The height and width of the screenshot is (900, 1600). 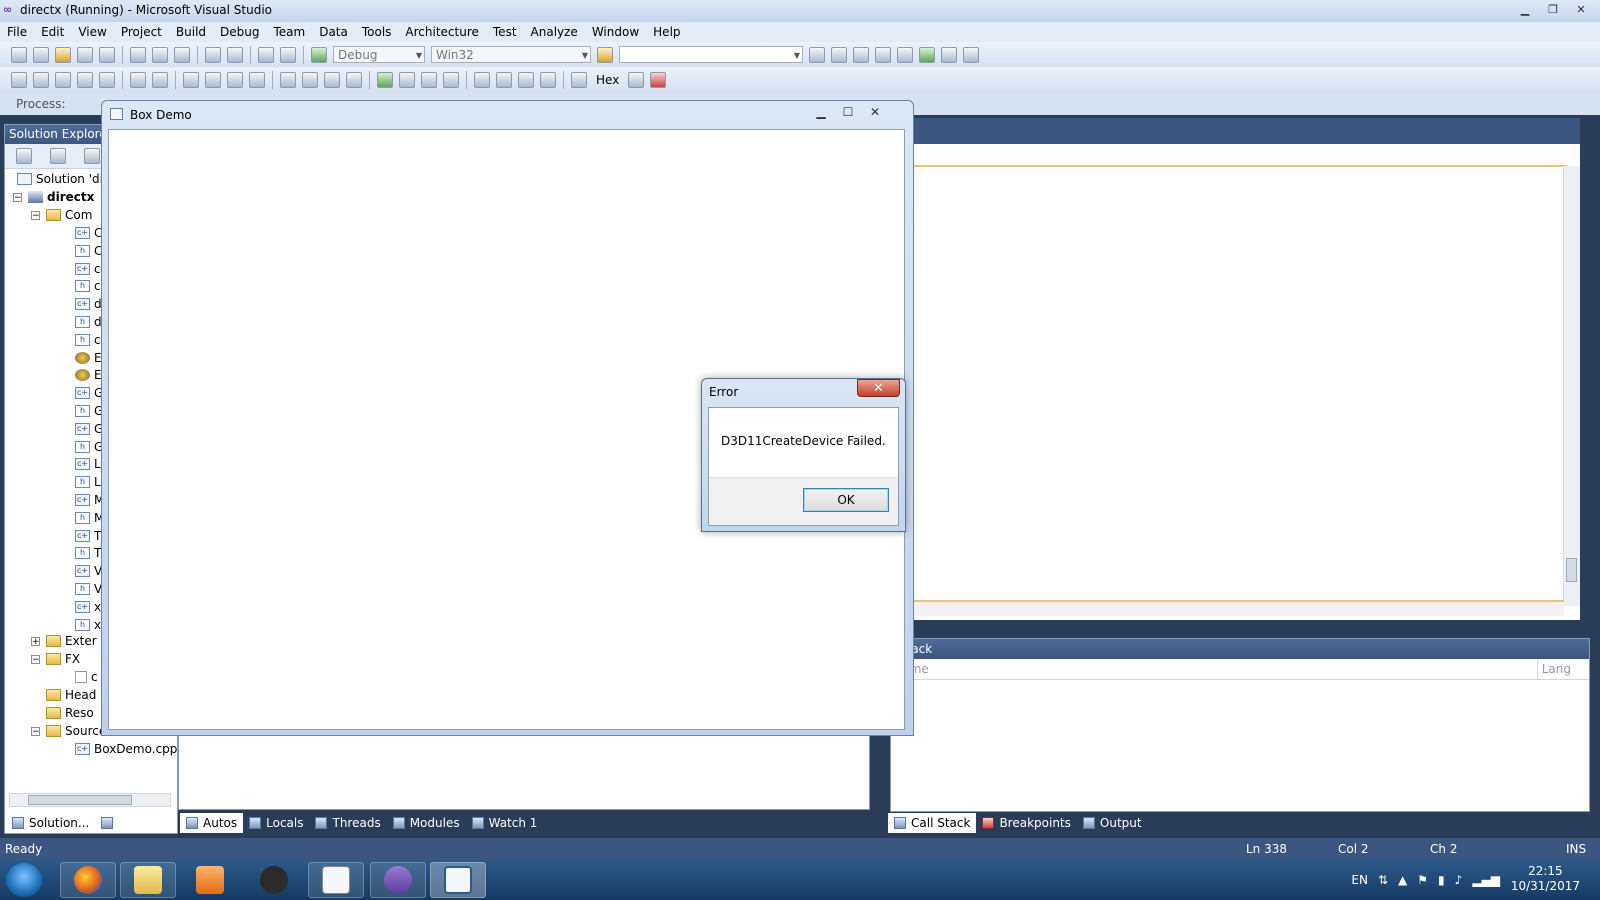 I want to click on taskbar-app, so click(x=336, y=880).